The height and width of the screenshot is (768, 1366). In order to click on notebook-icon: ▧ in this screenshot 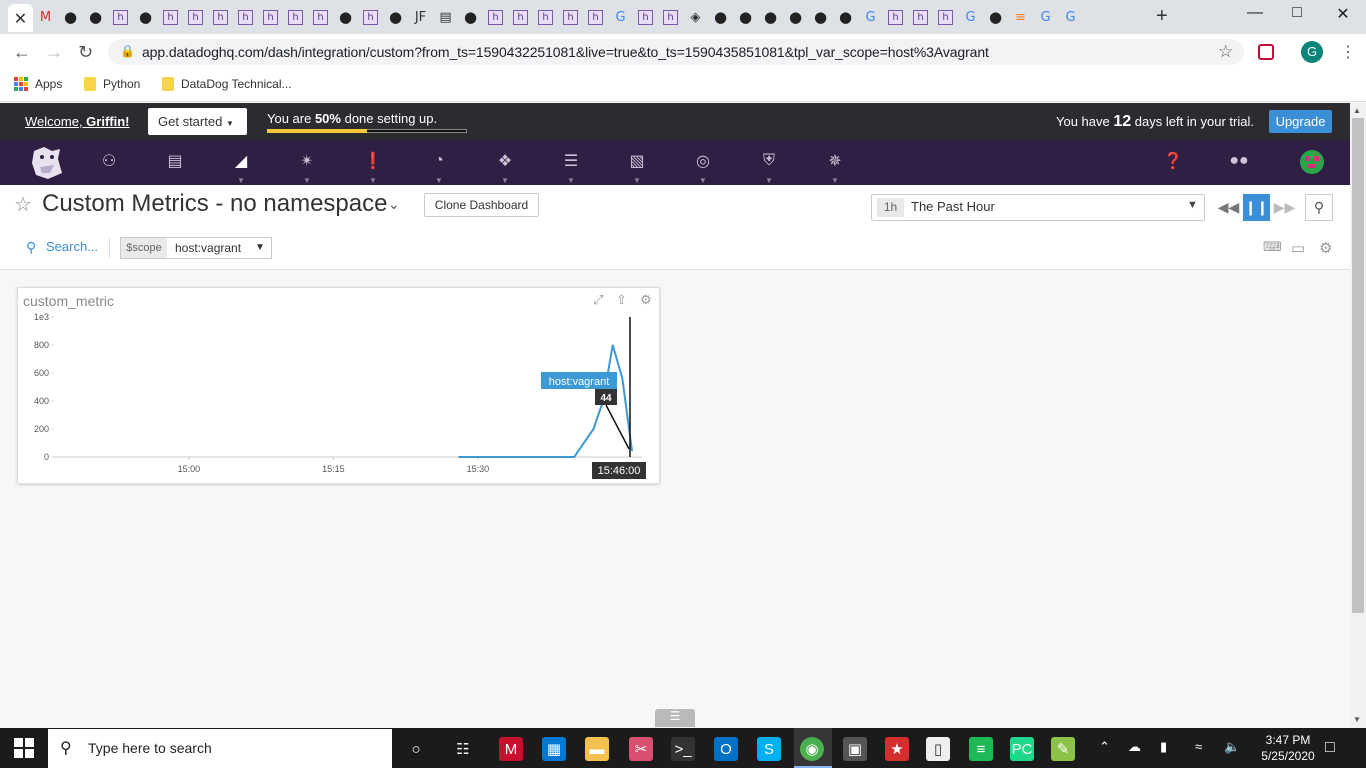, I will do `click(637, 161)`.